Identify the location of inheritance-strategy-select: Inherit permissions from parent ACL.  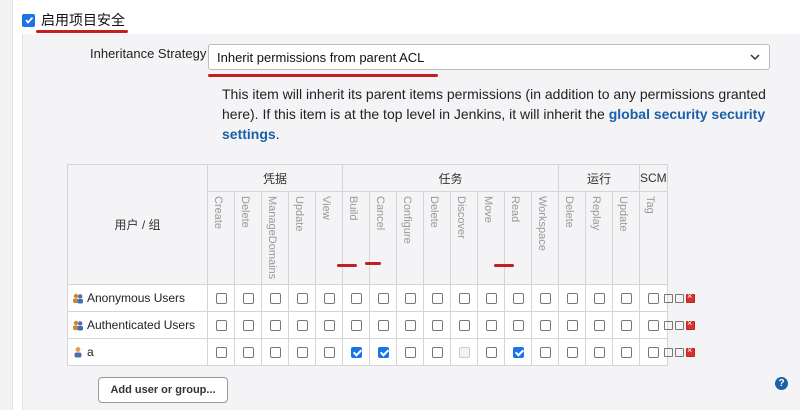
(489, 57).